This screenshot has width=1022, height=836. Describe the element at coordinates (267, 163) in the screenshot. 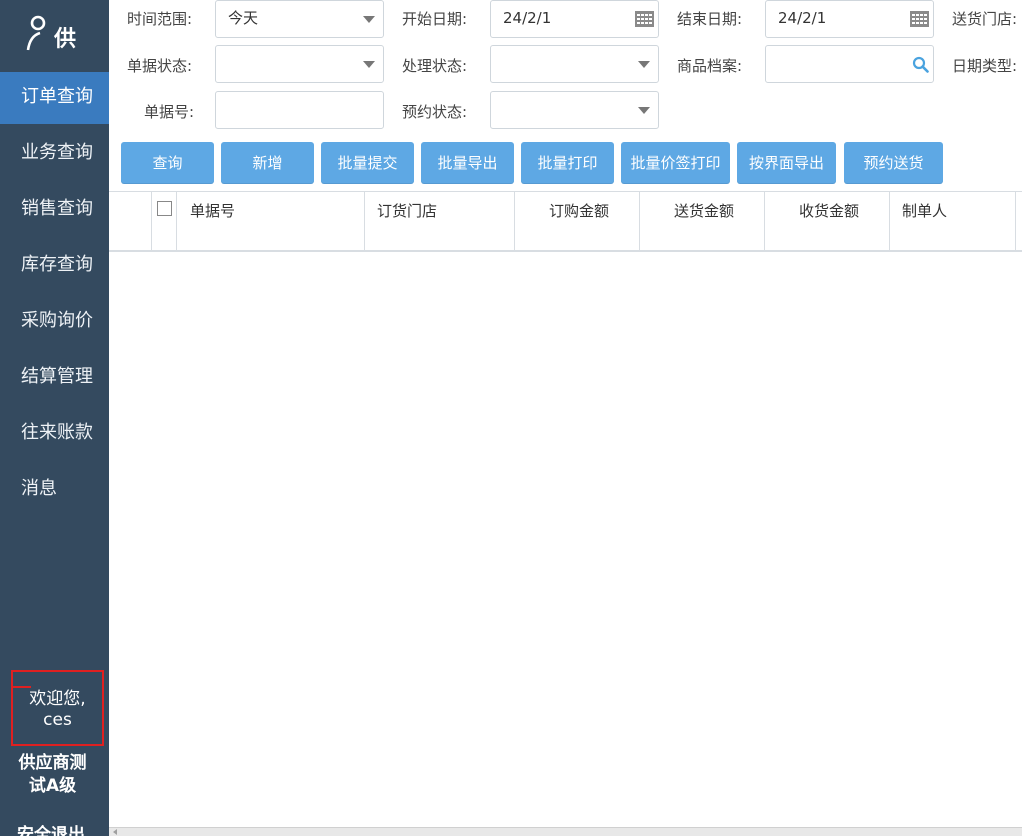

I see `add-button: 新增` at that location.